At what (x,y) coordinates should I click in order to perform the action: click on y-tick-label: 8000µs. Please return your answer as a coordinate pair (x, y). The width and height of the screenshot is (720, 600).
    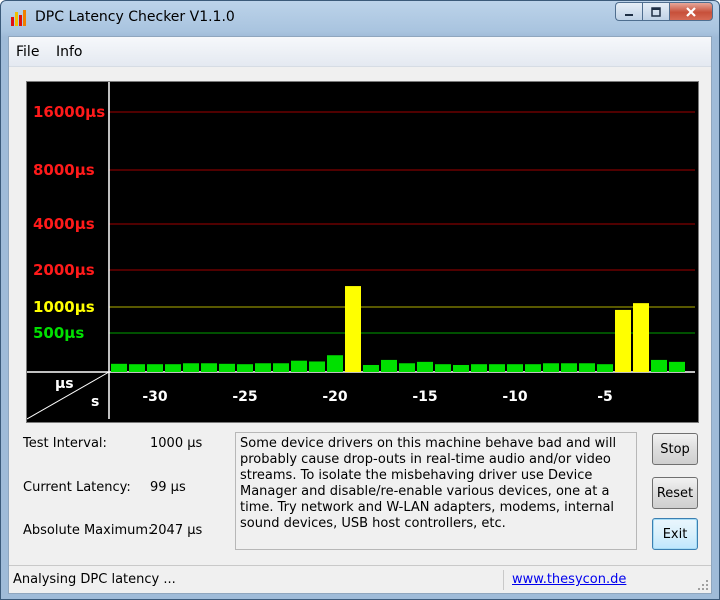
    Looking at the image, I should click on (64, 170).